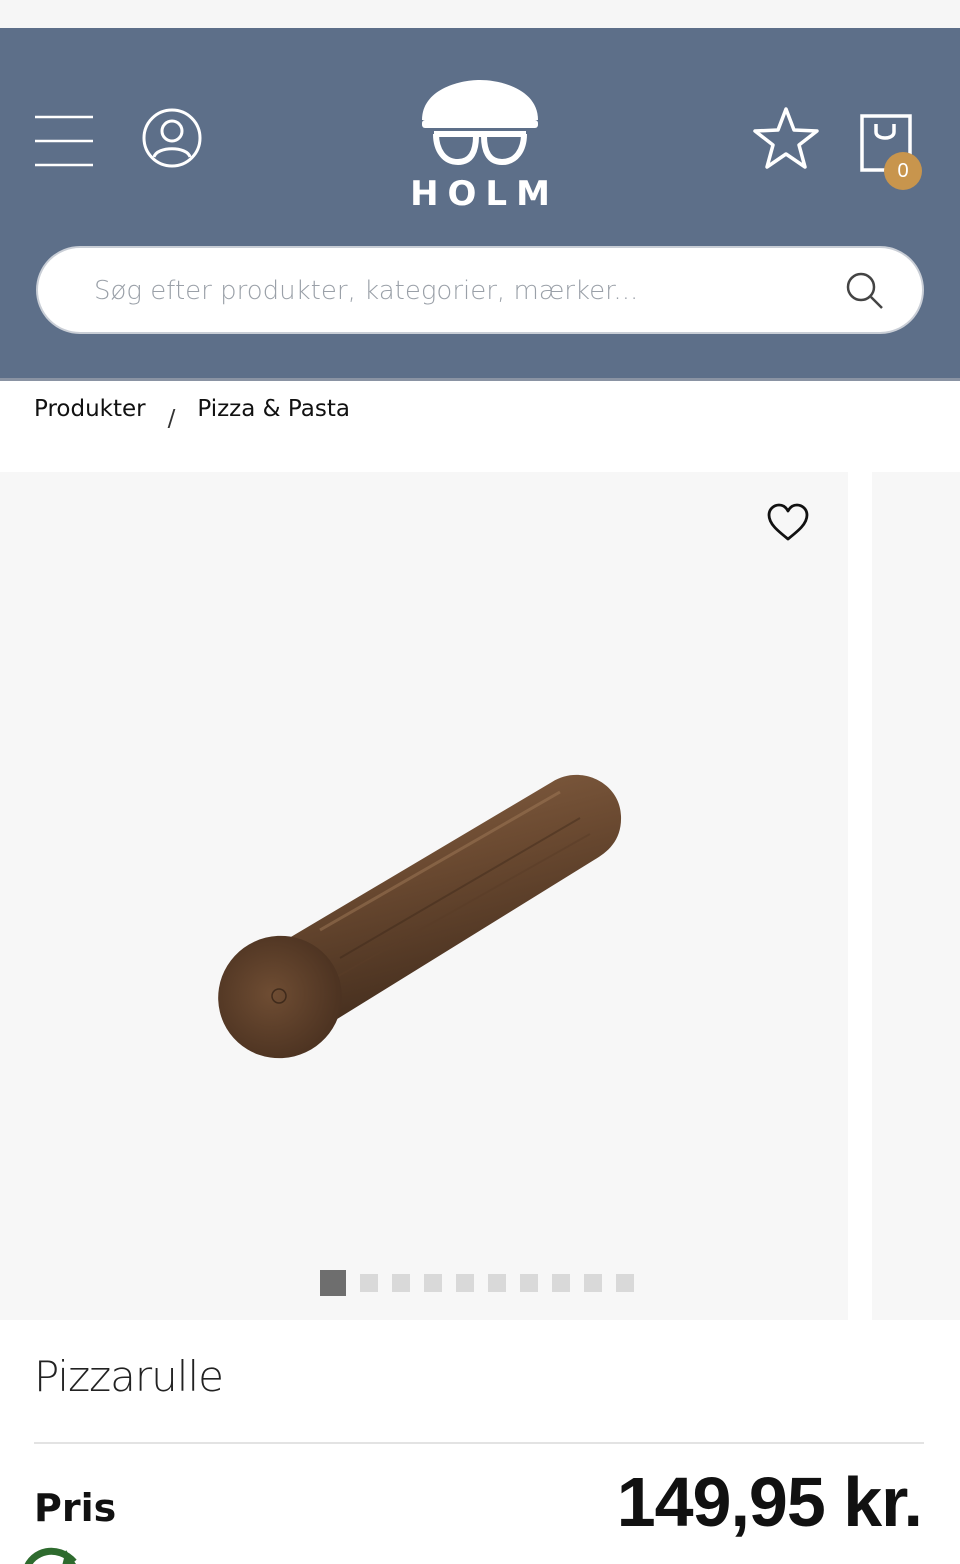  What do you see at coordinates (479, 1443) in the screenshot?
I see `title-divider` at bounding box center [479, 1443].